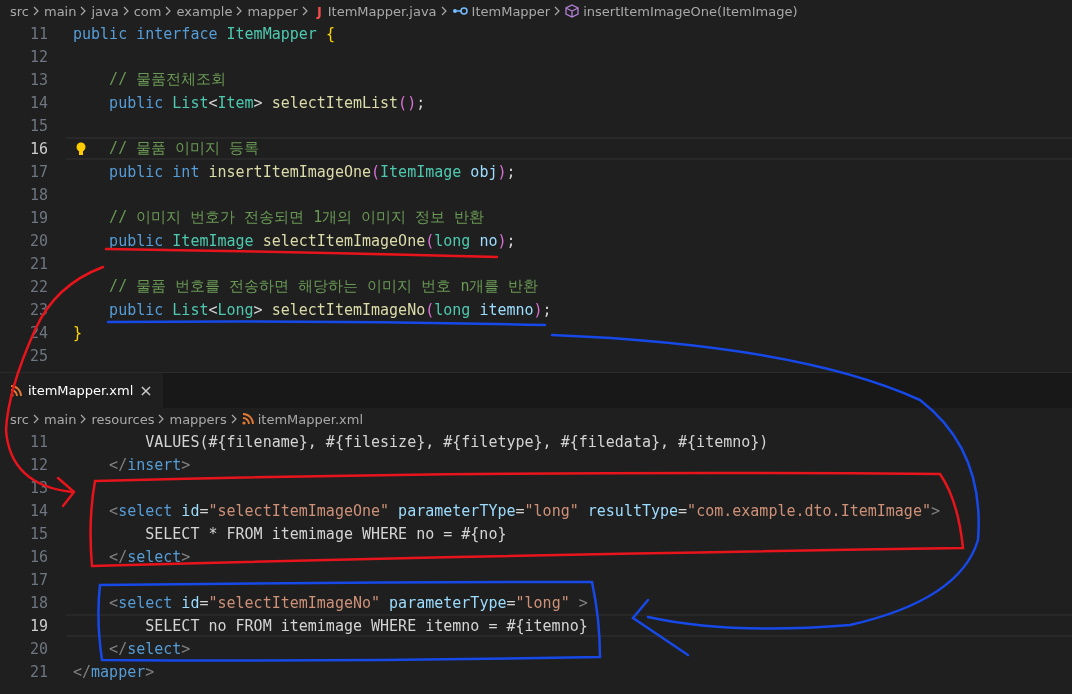 This screenshot has width=1072, height=694. What do you see at coordinates (312, 240) in the screenshot?
I see `code-line: public ItemImage selectItemImageOne(long no);` at bounding box center [312, 240].